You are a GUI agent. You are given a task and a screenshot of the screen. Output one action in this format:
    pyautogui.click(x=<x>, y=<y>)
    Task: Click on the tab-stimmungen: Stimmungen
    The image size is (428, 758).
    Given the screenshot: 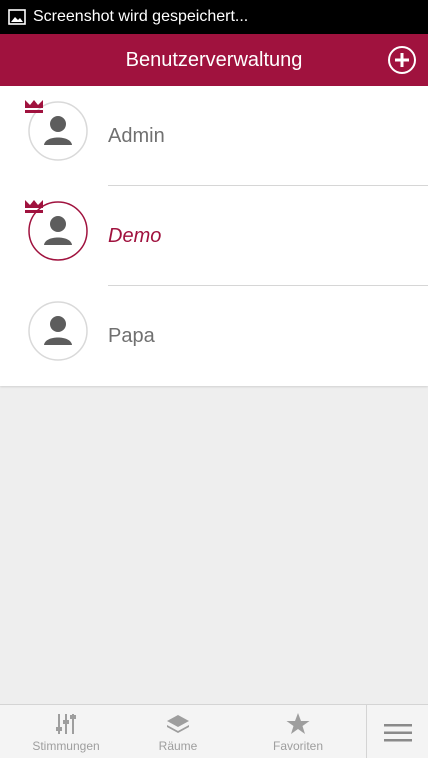 What is the action you would take?
    pyautogui.click(x=66, y=731)
    